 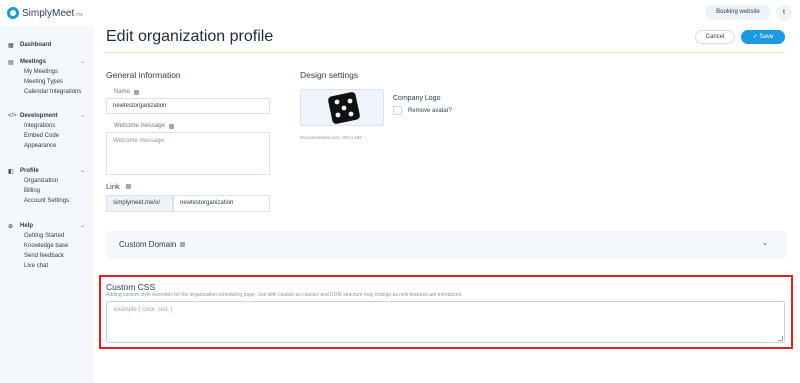 I want to click on sidebar-item-label: Development, so click(x=39, y=116).